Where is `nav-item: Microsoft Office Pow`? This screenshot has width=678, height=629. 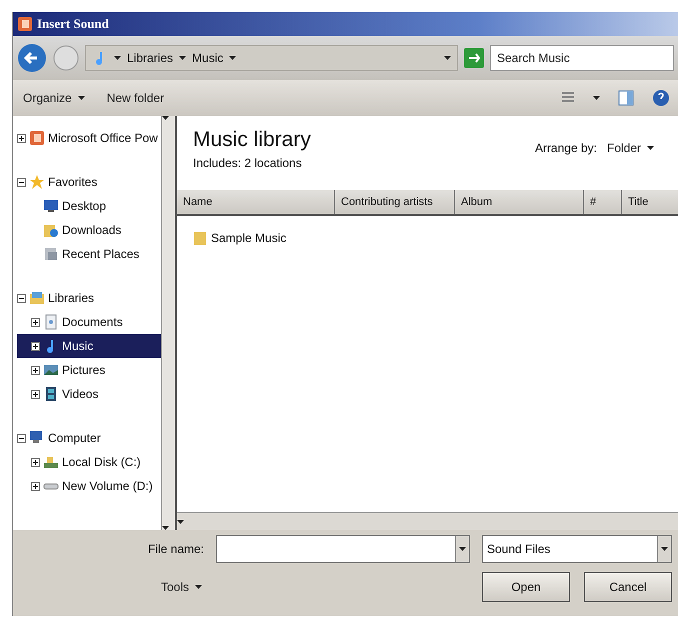 nav-item: Microsoft Office Pow is located at coordinates (89, 138).